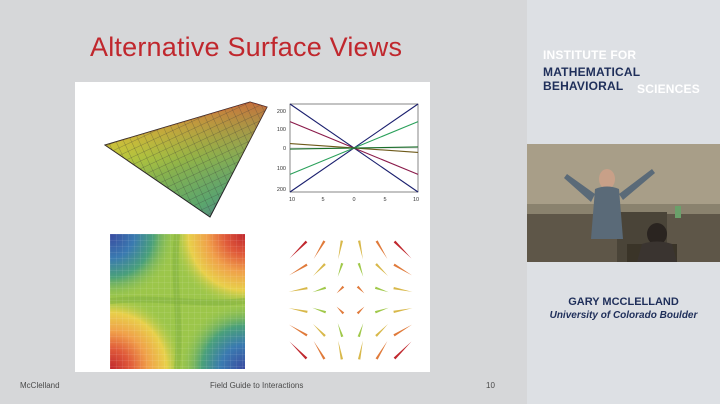  I want to click on x-tick-label: 0, so click(353, 200).